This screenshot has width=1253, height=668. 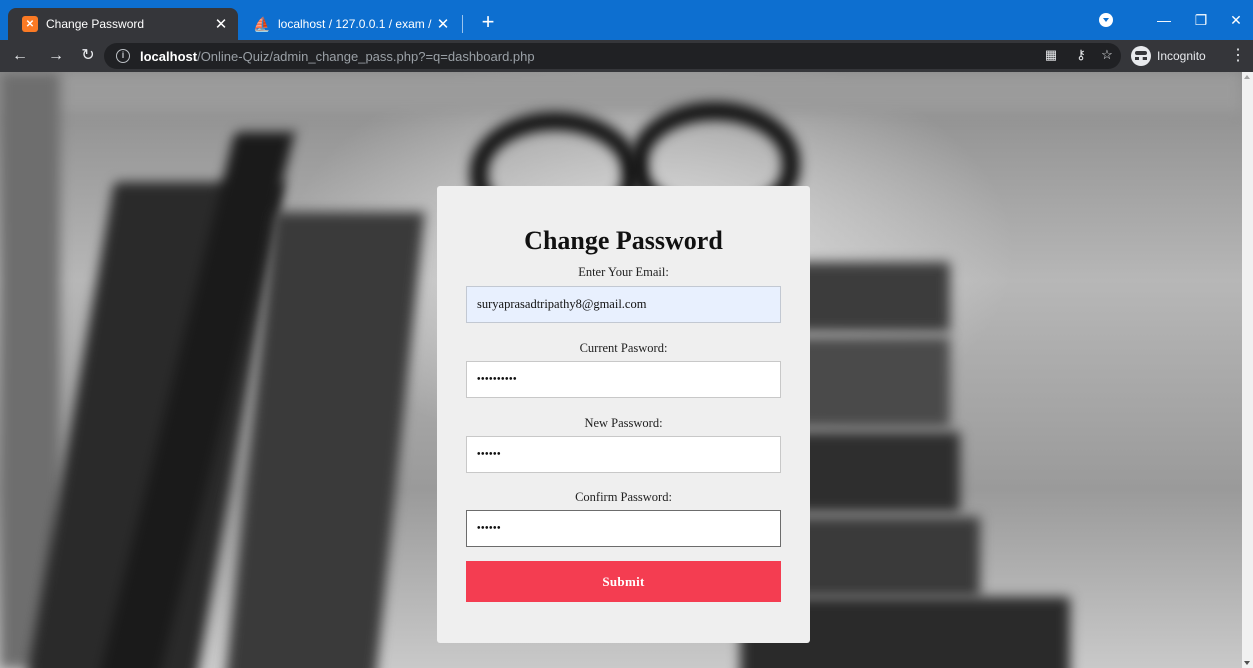 I want to click on current-password-value: ••••••••••, so click(x=497, y=379).